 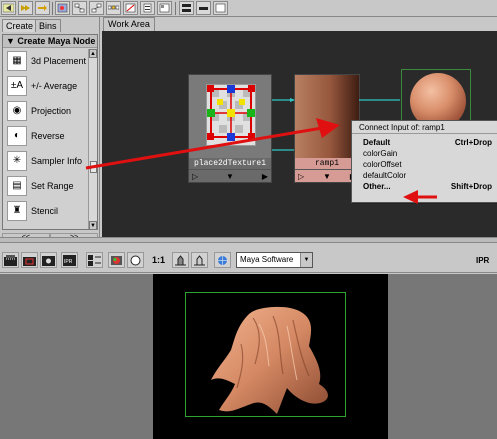 I want to click on create-maya-nodes-header: ▼ Create Maya Node, so click(x=50, y=41).